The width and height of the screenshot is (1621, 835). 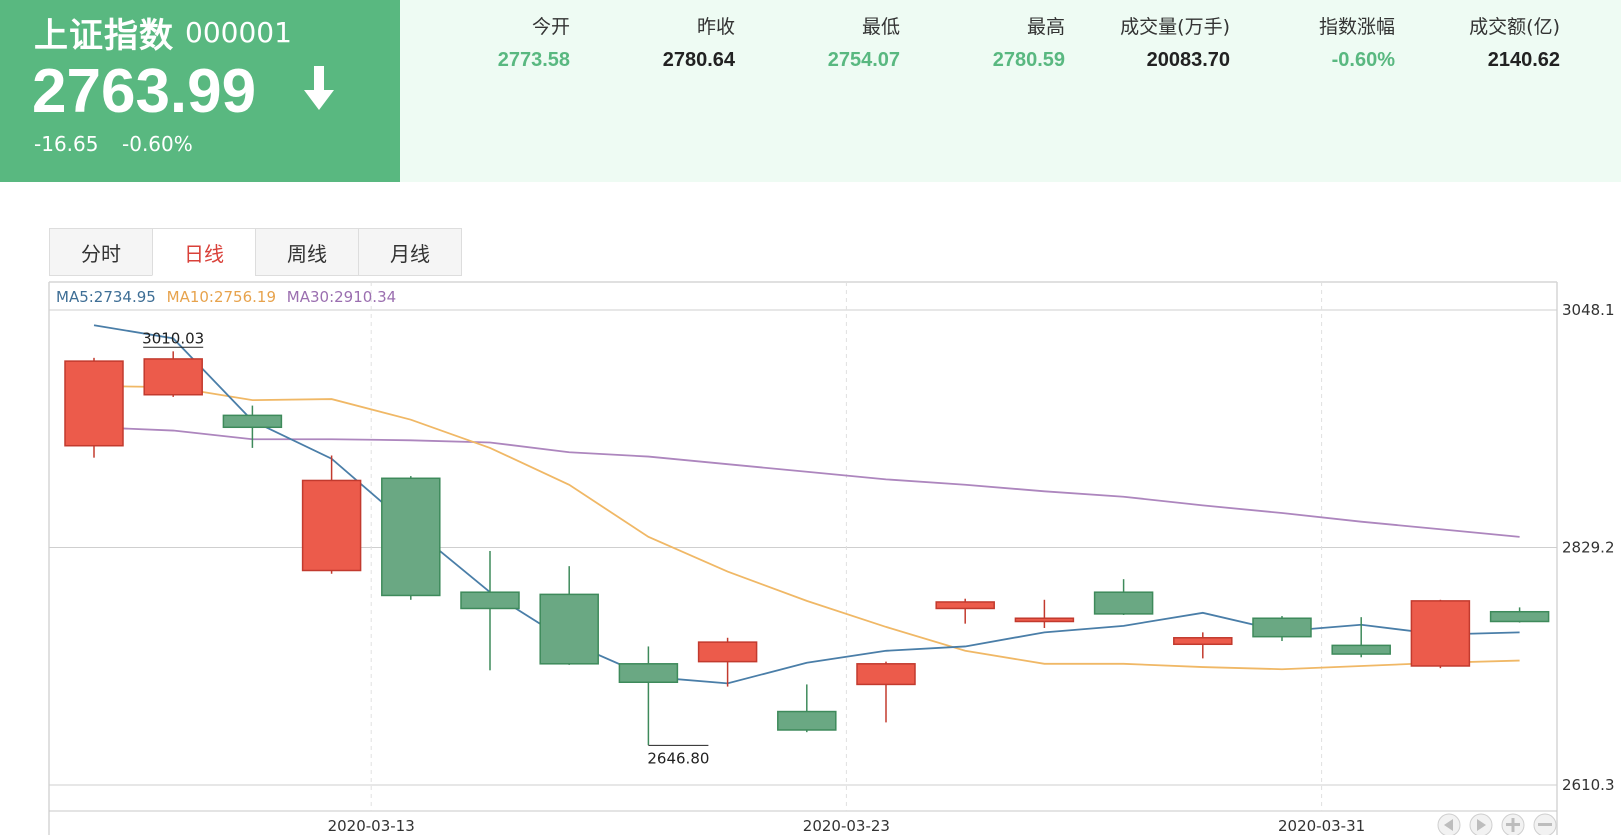 I want to click on low-price-label: 2646.80, so click(x=678, y=758).